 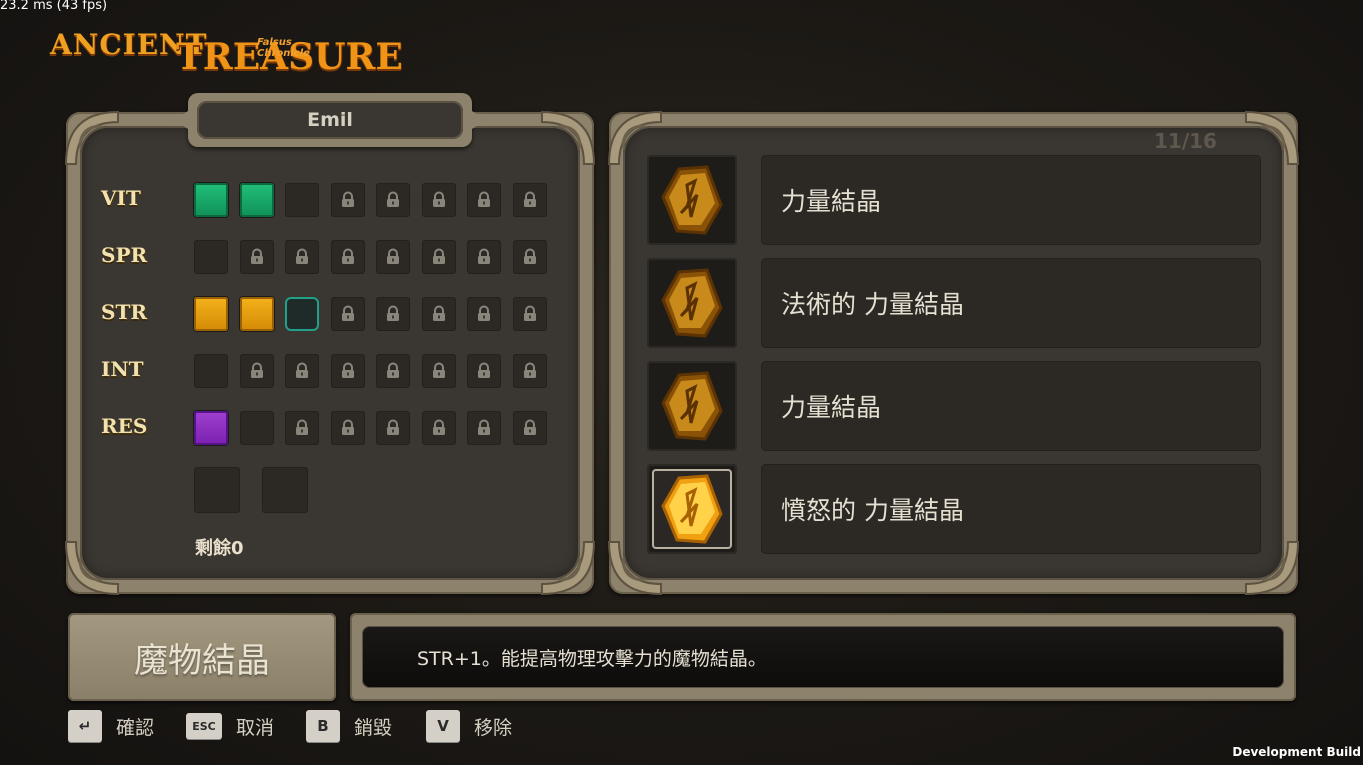 I want to click on enter-key-icon: ↵, so click(x=85, y=726).